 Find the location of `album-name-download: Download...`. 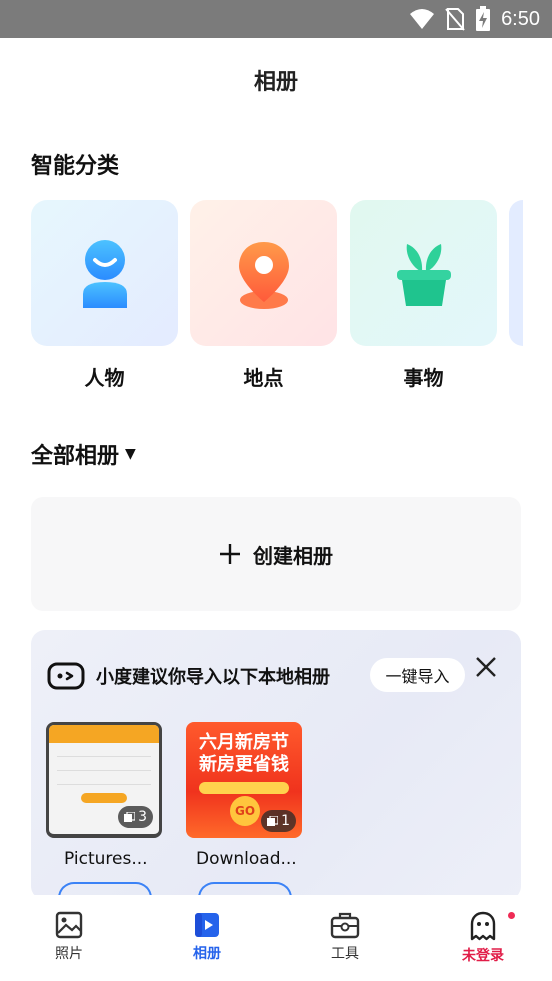

album-name-download: Download... is located at coordinates (246, 859).